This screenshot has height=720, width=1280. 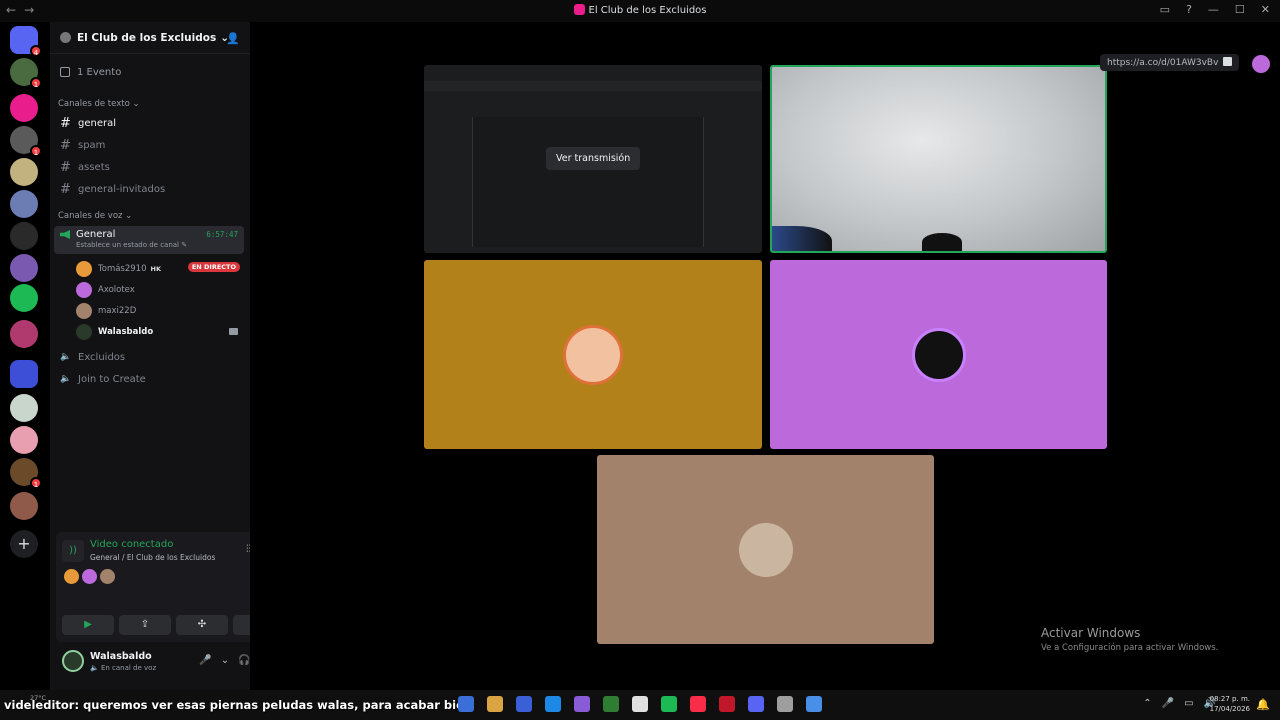 I want to click on connected-avatars, so click(x=89, y=576).